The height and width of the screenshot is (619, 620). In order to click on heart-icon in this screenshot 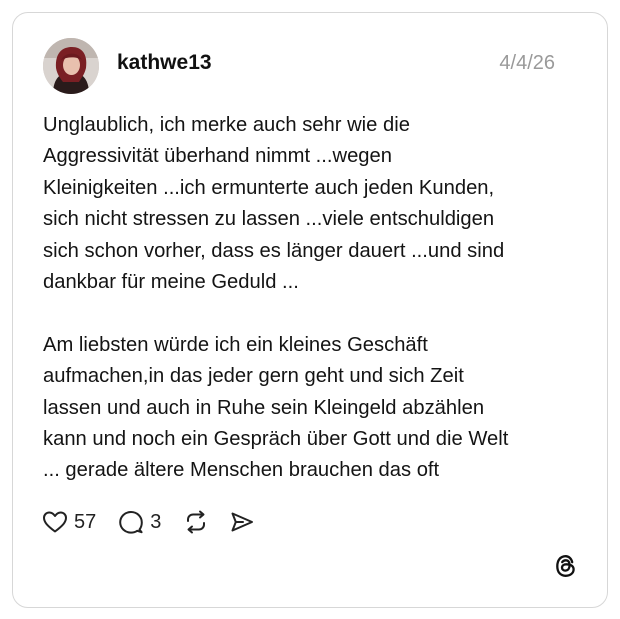, I will do `click(55, 522)`.